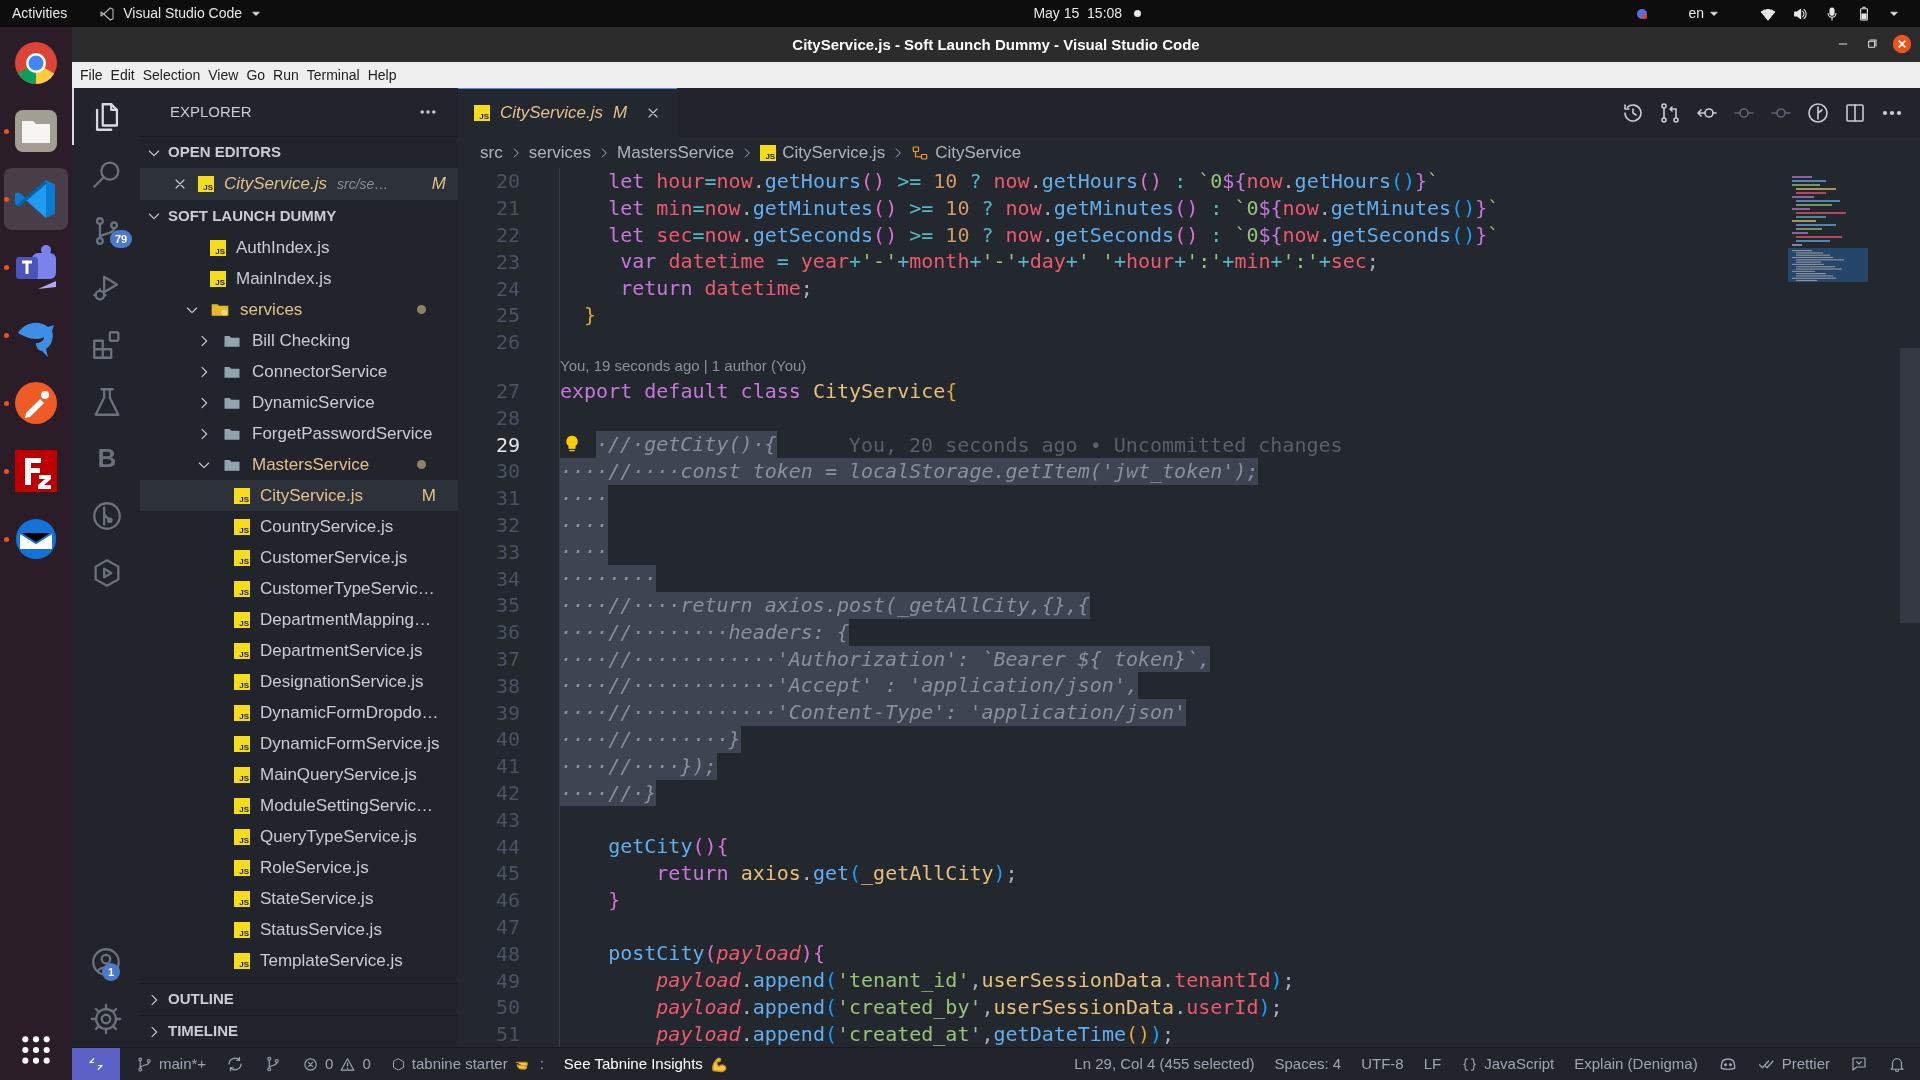  I want to click on status-item: Prettier, so click(1793, 1064).